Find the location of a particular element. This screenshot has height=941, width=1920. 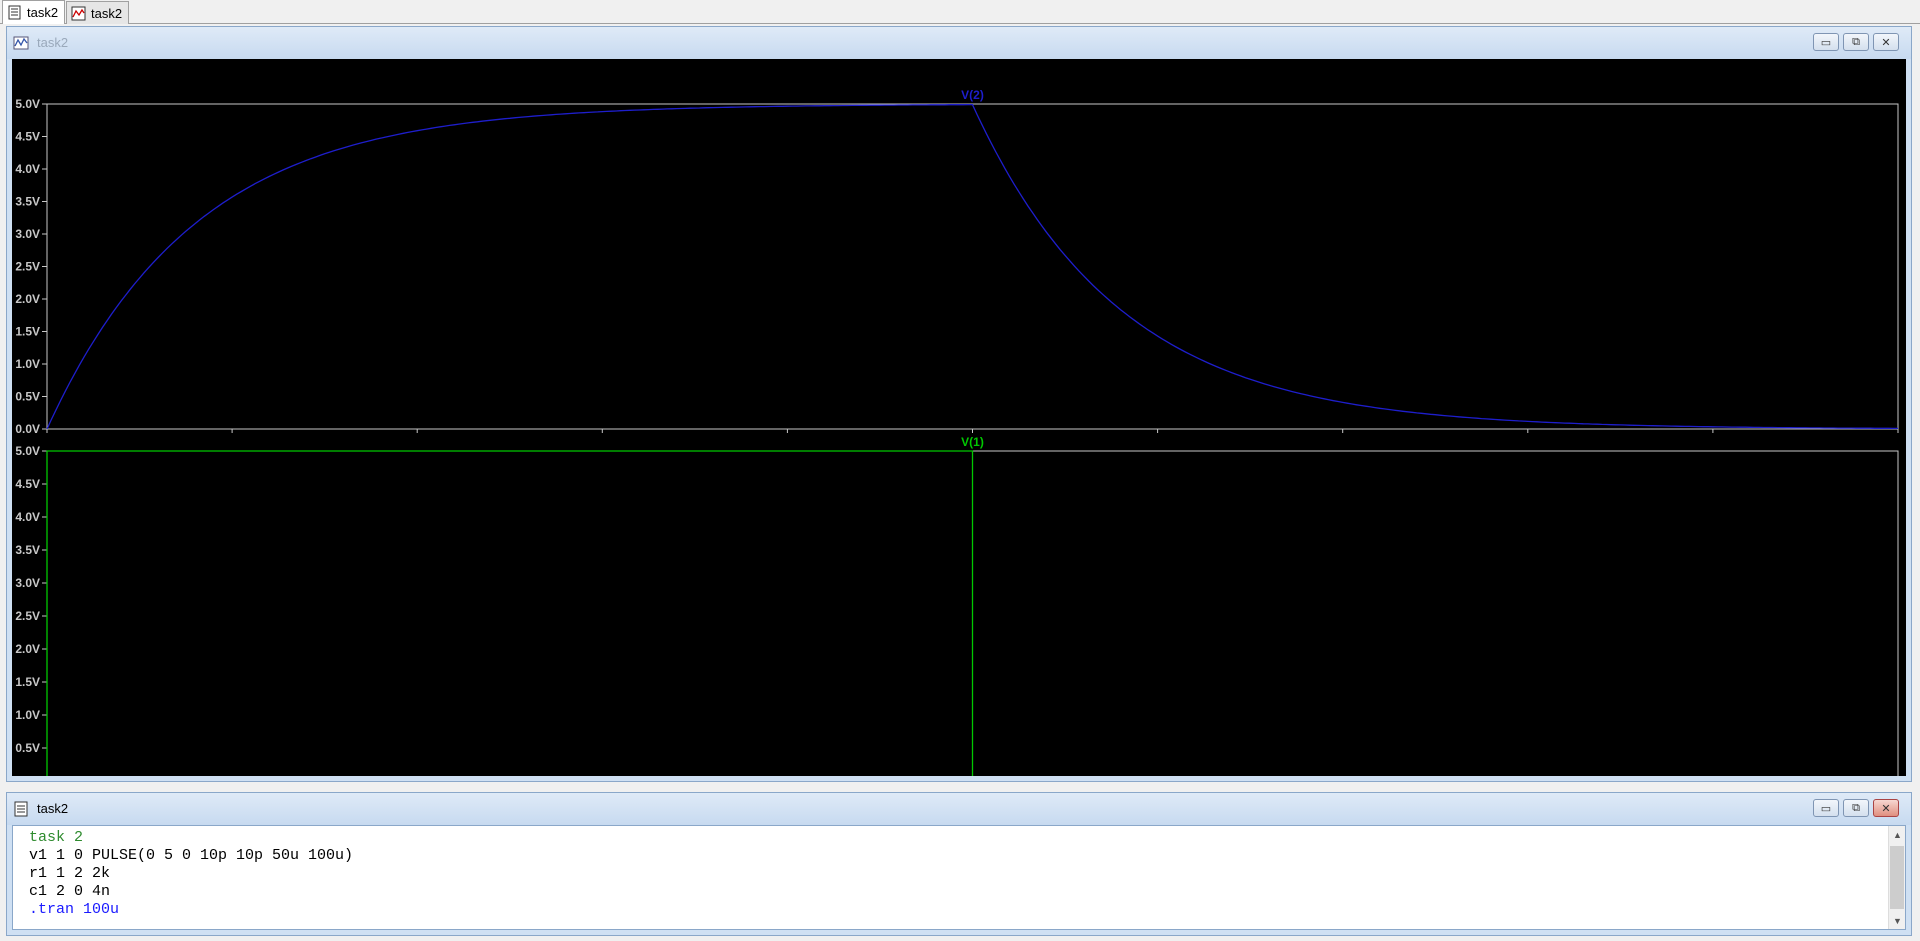

trace-label-v2: V(2) is located at coordinates (972, 95).